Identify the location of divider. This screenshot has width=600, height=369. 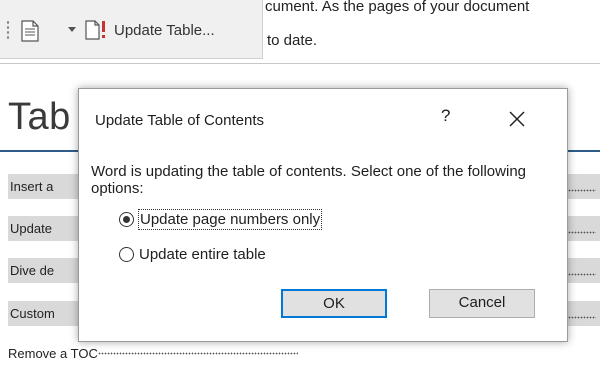
(300, 63).